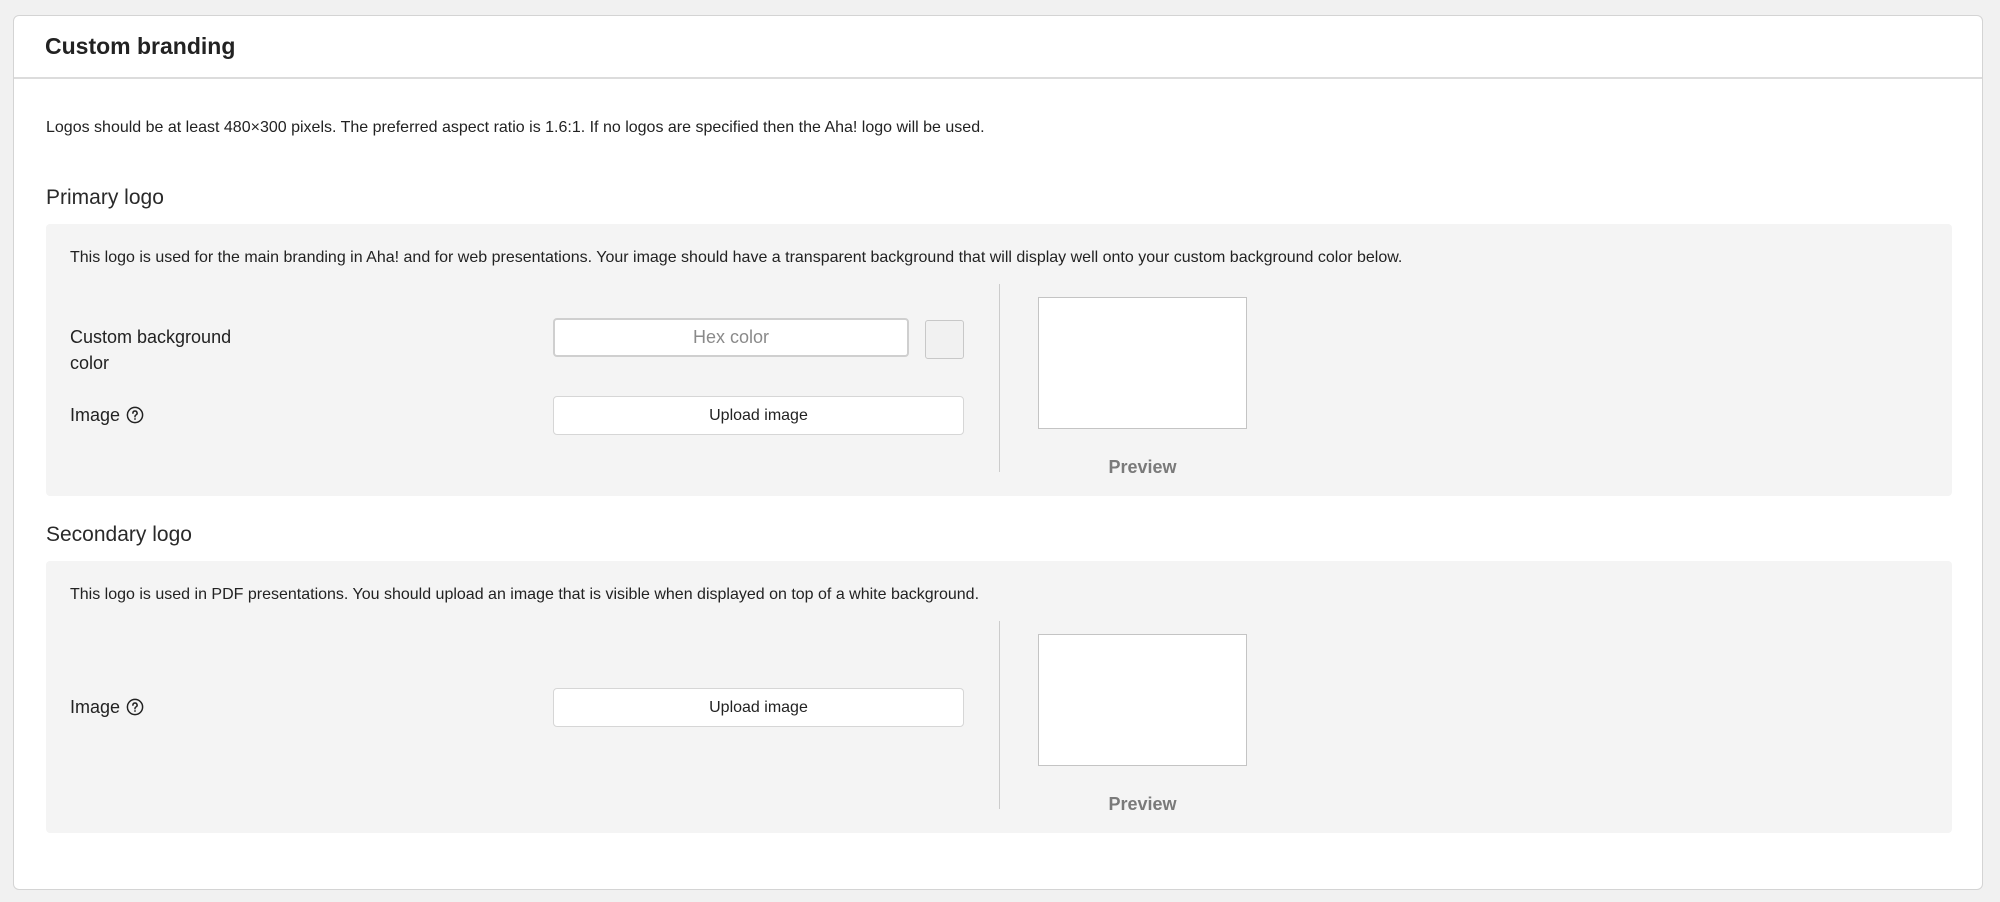 The height and width of the screenshot is (902, 2000). What do you see at coordinates (90, 363) in the screenshot?
I see `custom-background-color-label-line2: color` at bounding box center [90, 363].